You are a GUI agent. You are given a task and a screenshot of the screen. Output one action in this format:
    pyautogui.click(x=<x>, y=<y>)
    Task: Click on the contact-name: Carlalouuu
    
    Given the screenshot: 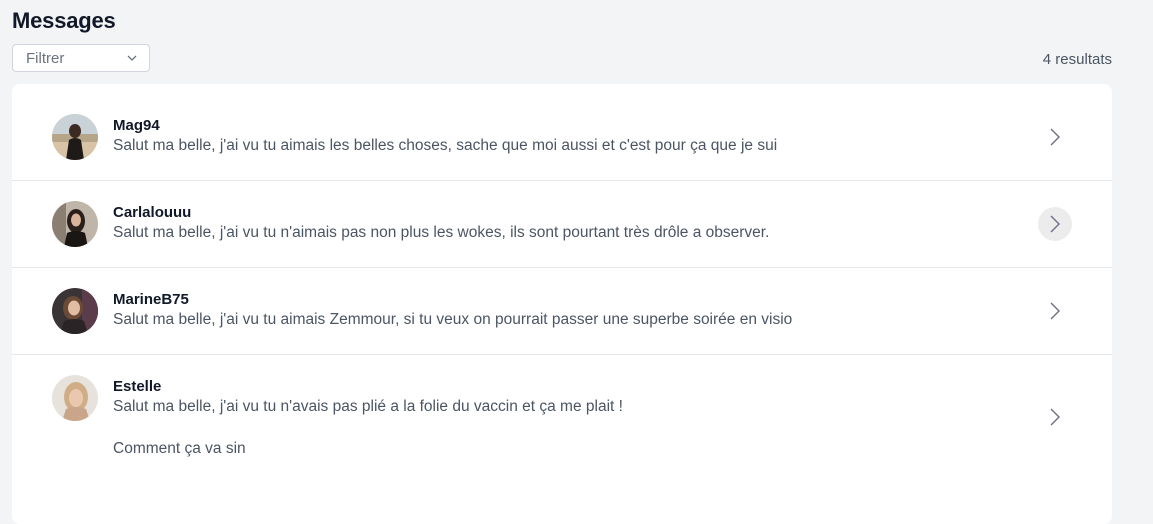 What is the action you would take?
    pyautogui.click(x=152, y=212)
    